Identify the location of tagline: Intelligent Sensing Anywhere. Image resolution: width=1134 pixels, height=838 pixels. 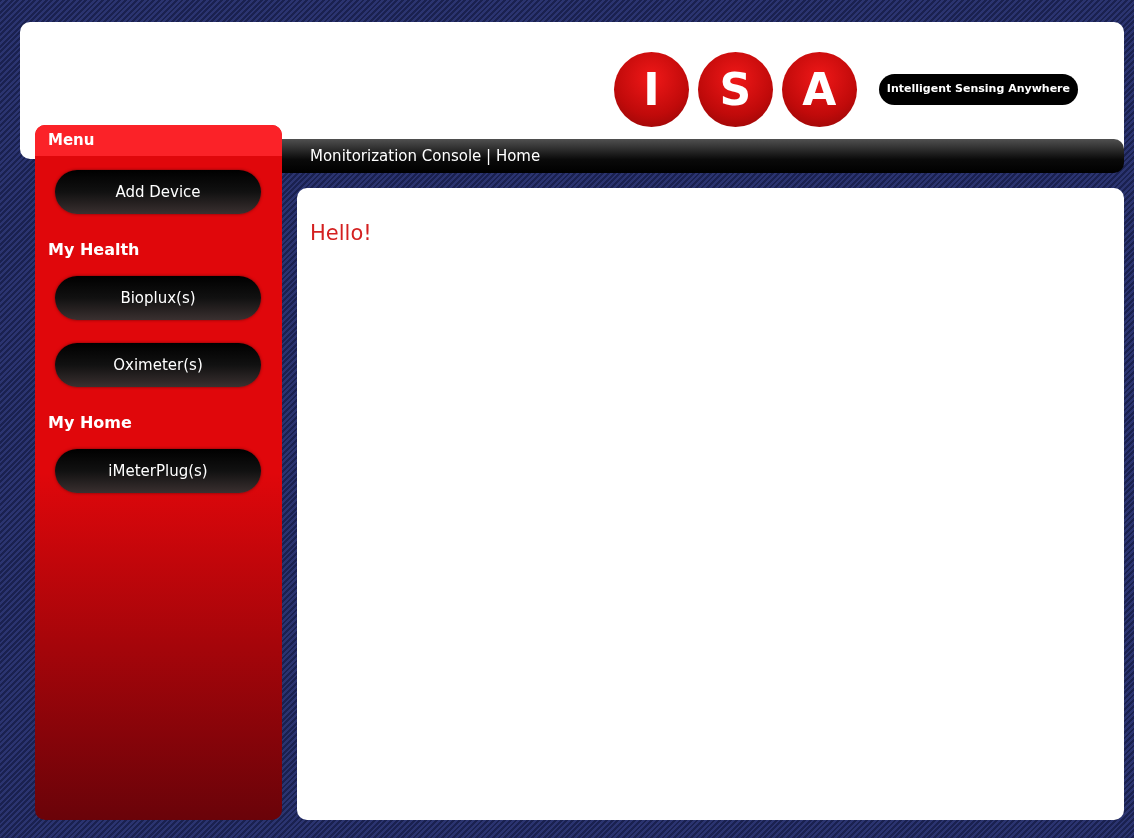
(978, 89).